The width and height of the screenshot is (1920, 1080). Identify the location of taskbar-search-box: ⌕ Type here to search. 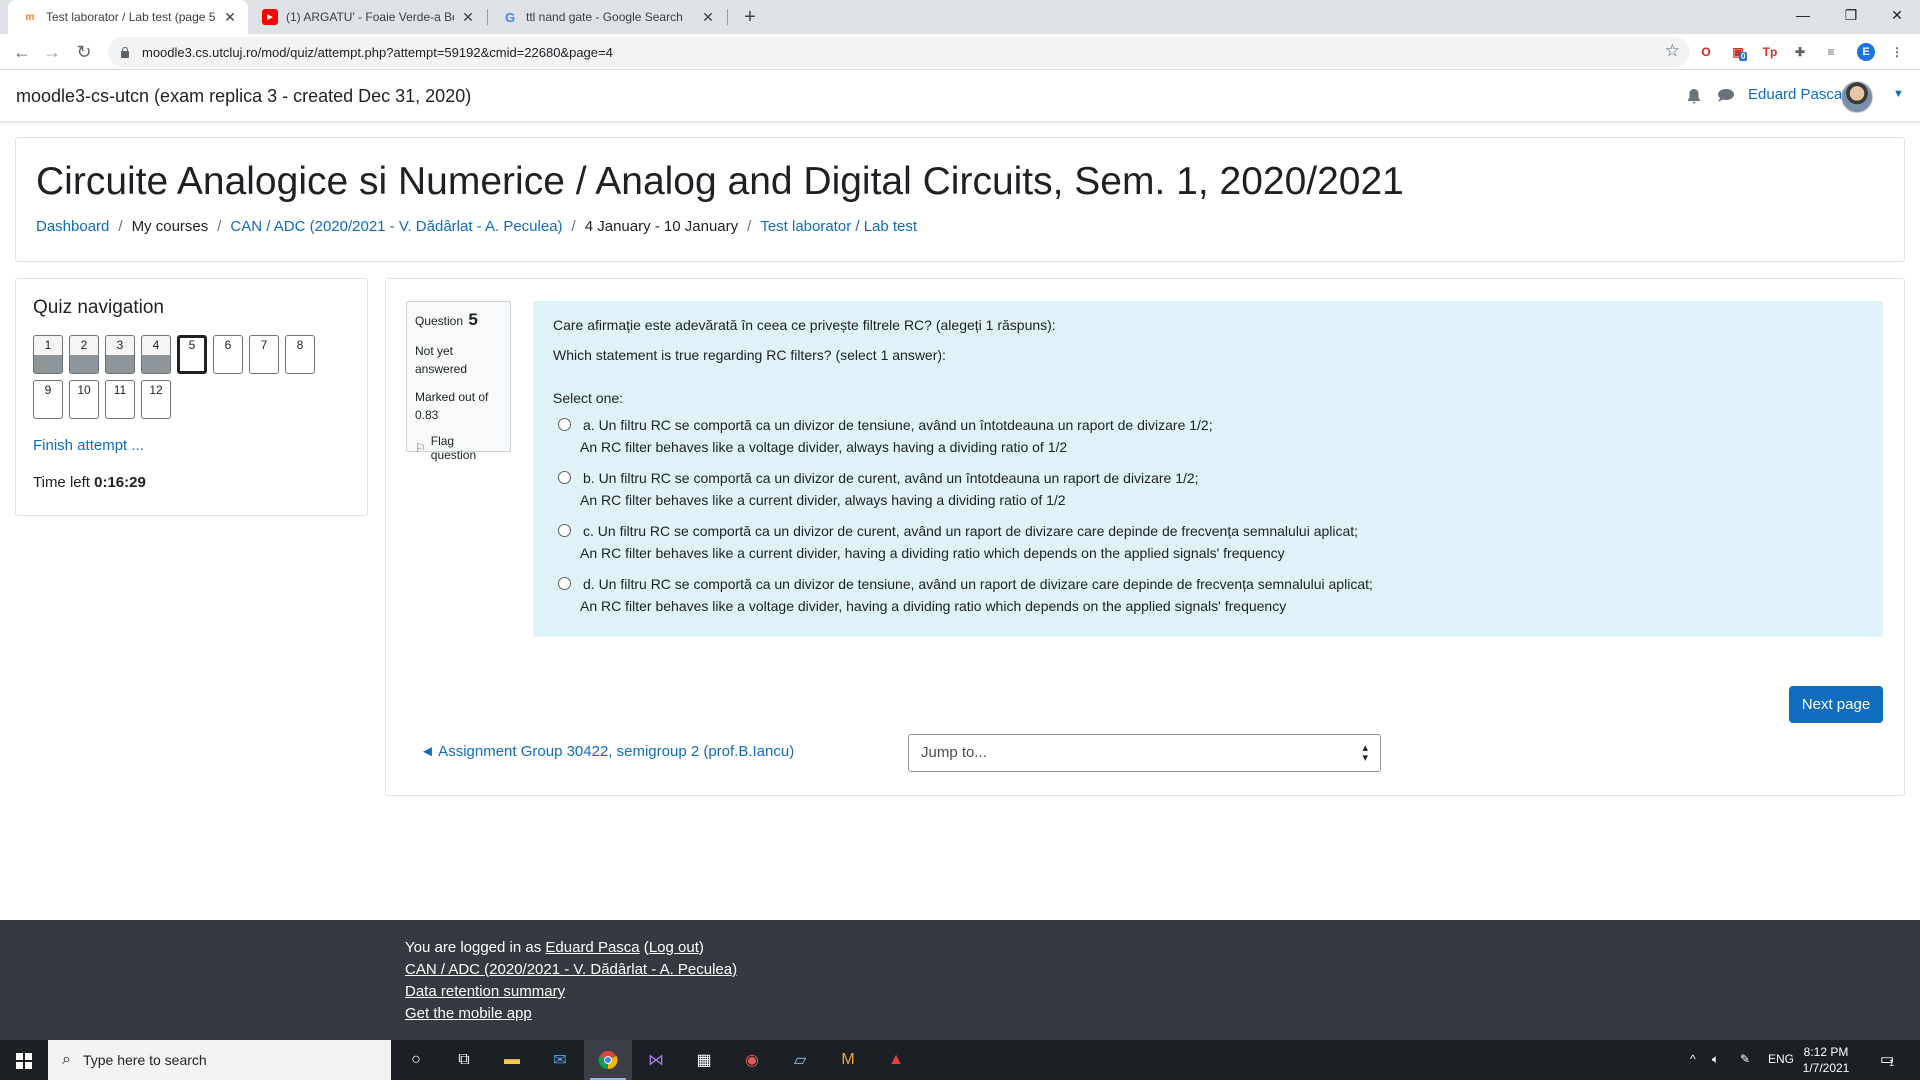
(219, 1060).